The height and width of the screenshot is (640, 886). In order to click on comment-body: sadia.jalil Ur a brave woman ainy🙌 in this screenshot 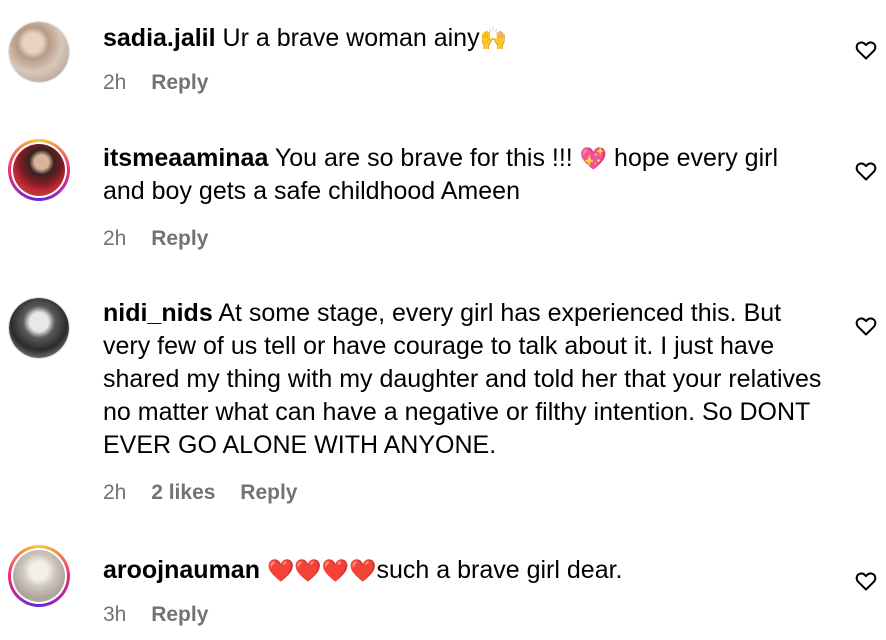, I will do `click(463, 38)`.